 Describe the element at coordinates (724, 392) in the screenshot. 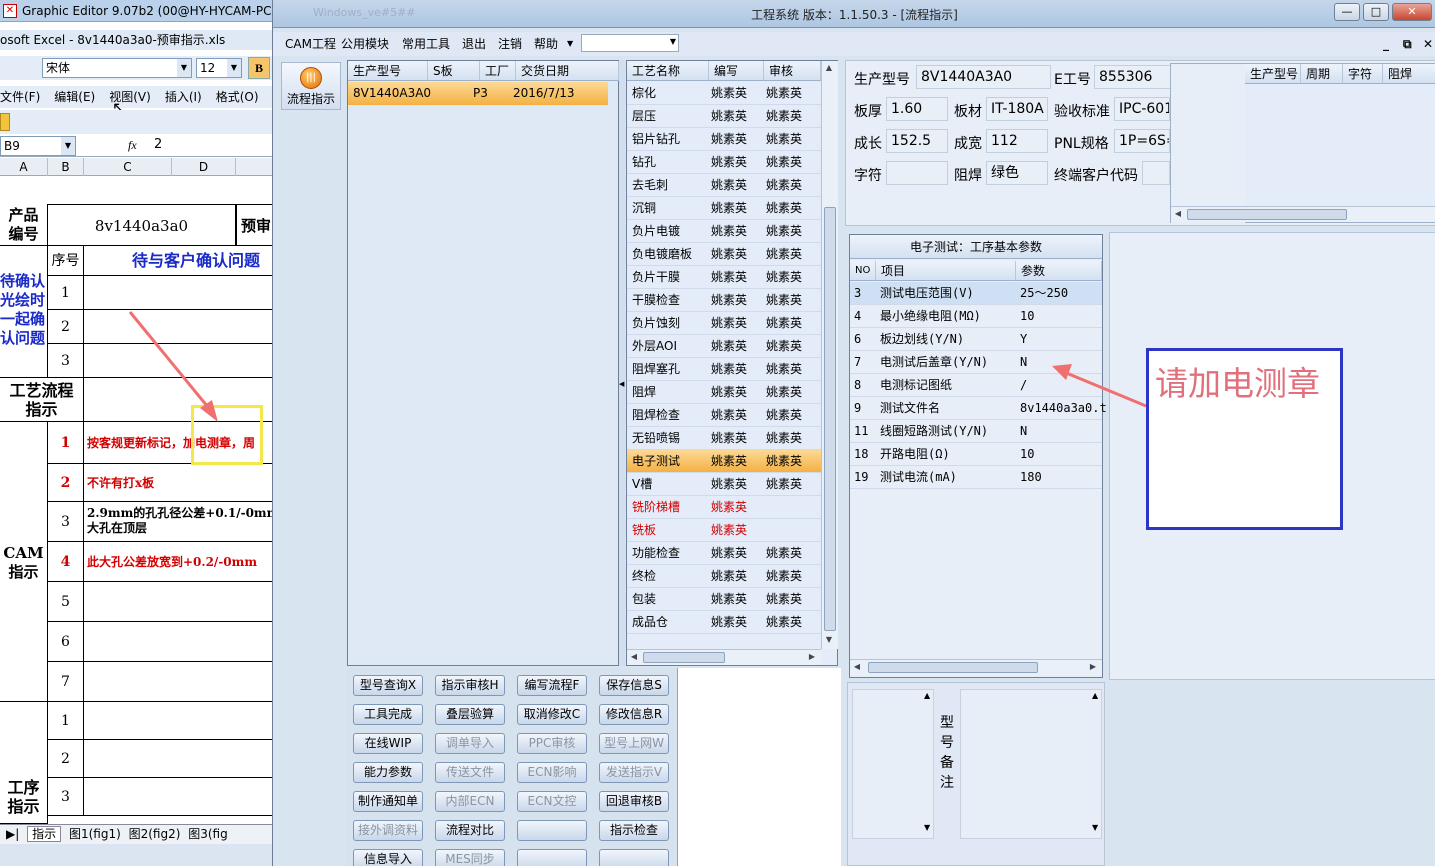

I see `process-row: 阻焊 姚素英 姚素英` at that location.